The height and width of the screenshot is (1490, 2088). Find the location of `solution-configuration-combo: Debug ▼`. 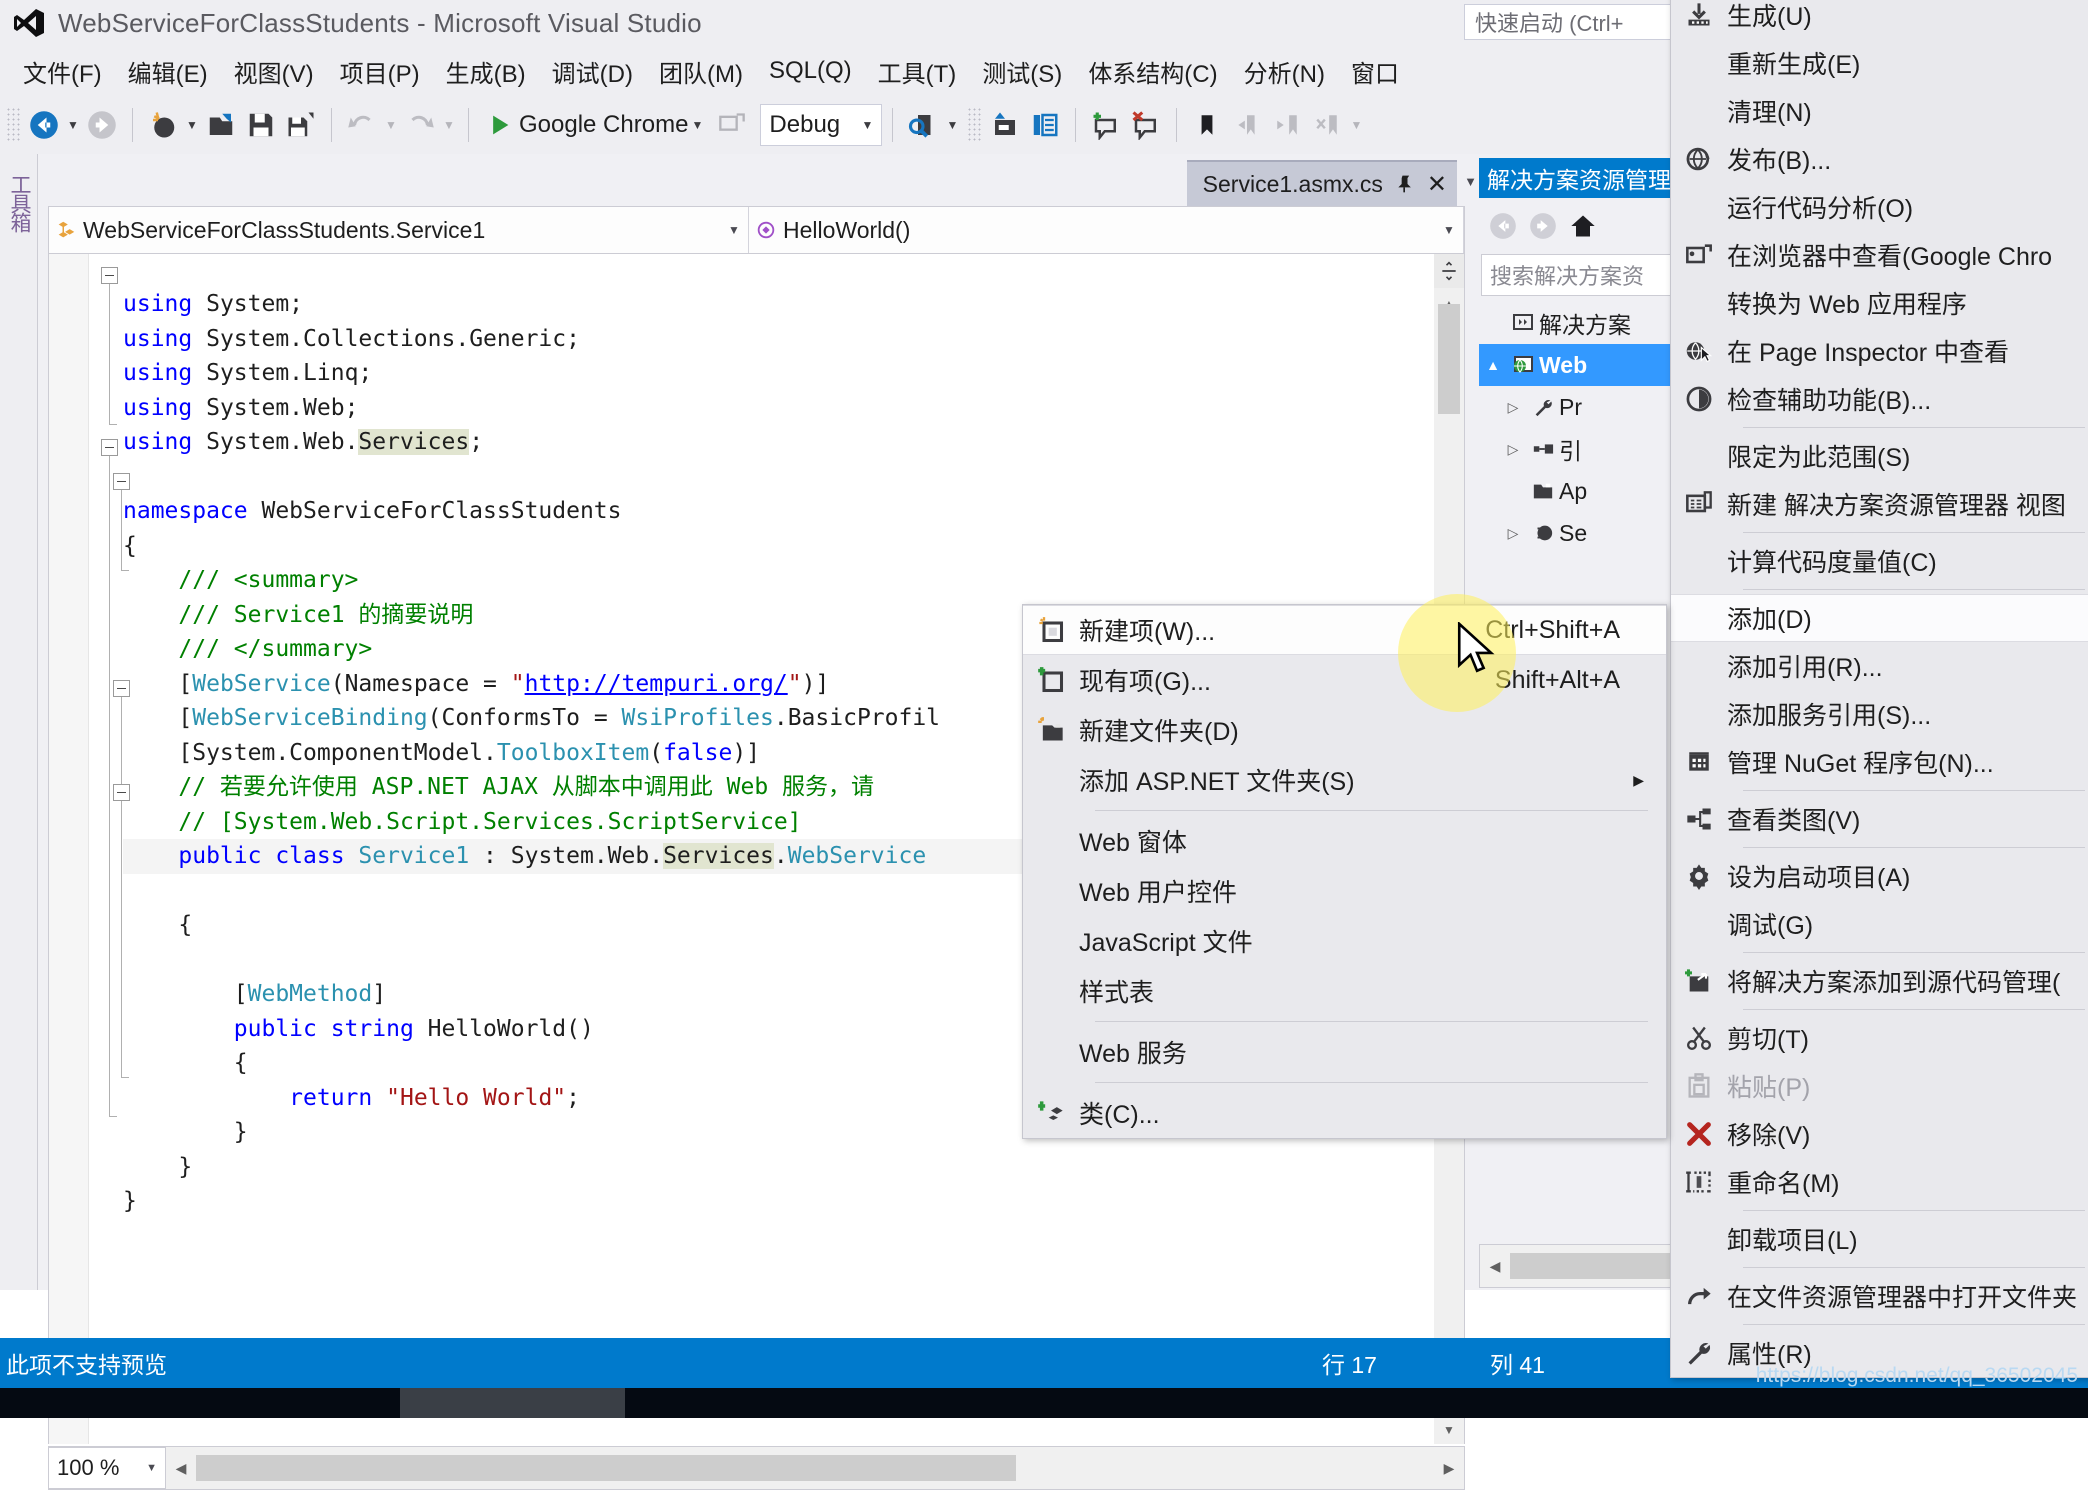

solution-configuration-combo: Debug ▼ is located at coordinates (821, 125).